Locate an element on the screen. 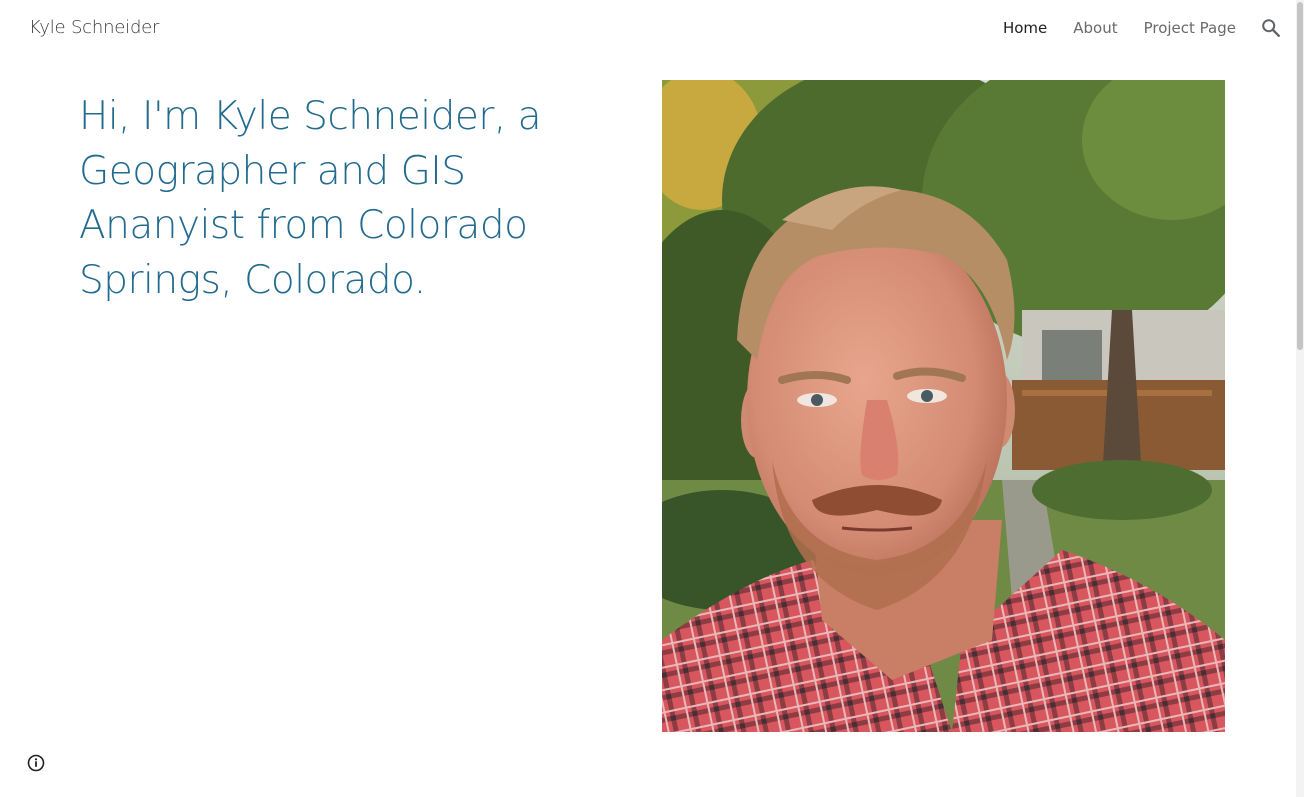  scrollbar-thumb is located at coordinates (1300, 176).